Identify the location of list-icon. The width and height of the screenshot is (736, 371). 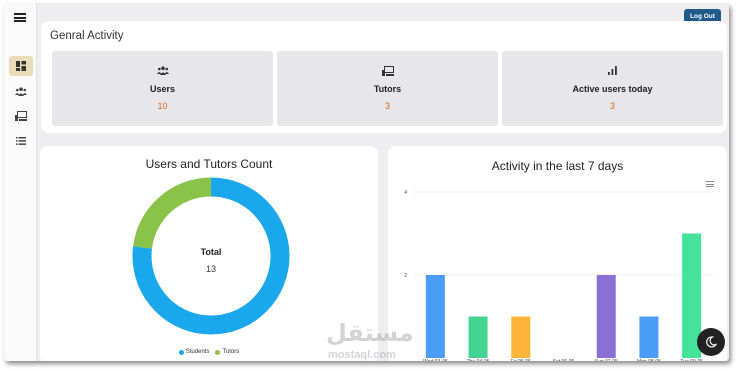
(21, 141).